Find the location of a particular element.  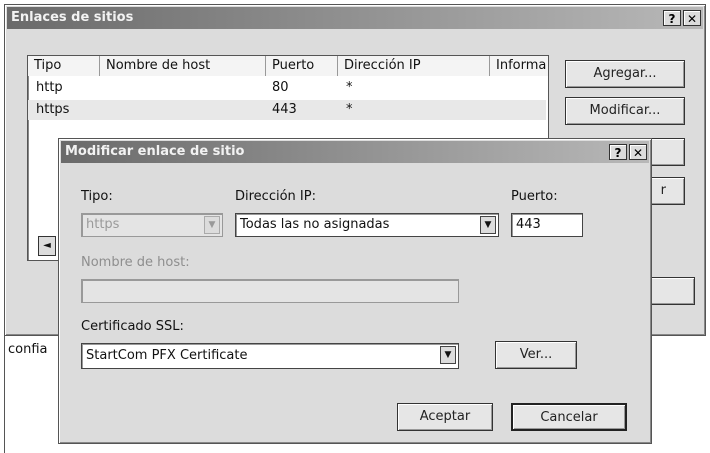

site-bindings-title: Enlaces de sitios is located at coordinates (72, 17).